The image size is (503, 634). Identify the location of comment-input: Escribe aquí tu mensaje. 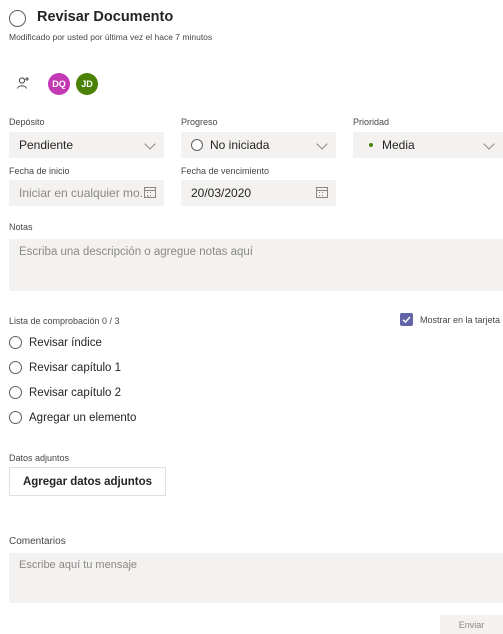
(256, 578).